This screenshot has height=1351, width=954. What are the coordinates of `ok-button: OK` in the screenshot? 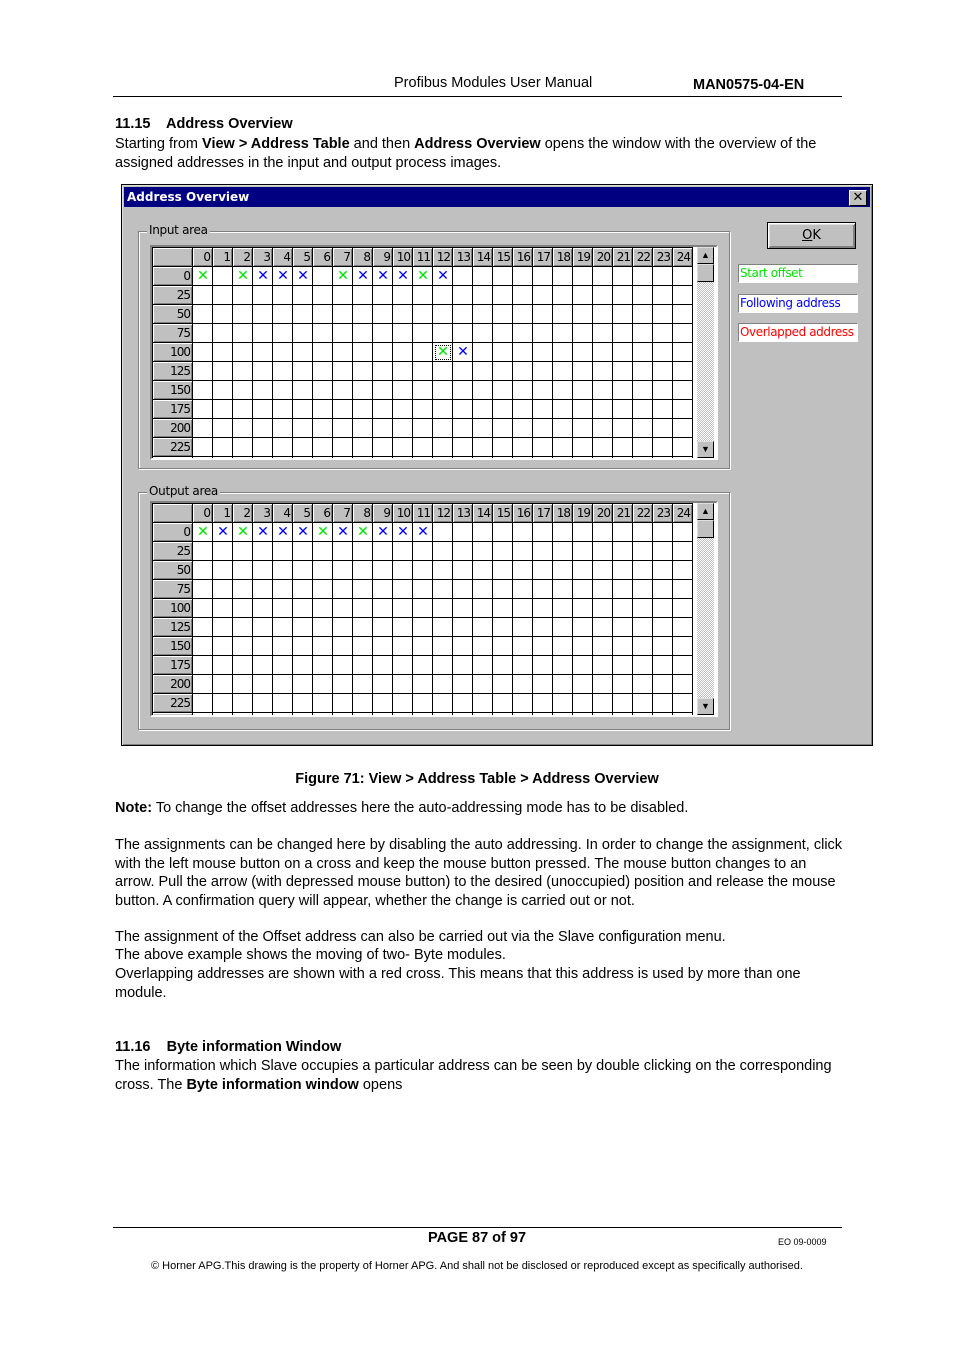 It's located at (811, 235).